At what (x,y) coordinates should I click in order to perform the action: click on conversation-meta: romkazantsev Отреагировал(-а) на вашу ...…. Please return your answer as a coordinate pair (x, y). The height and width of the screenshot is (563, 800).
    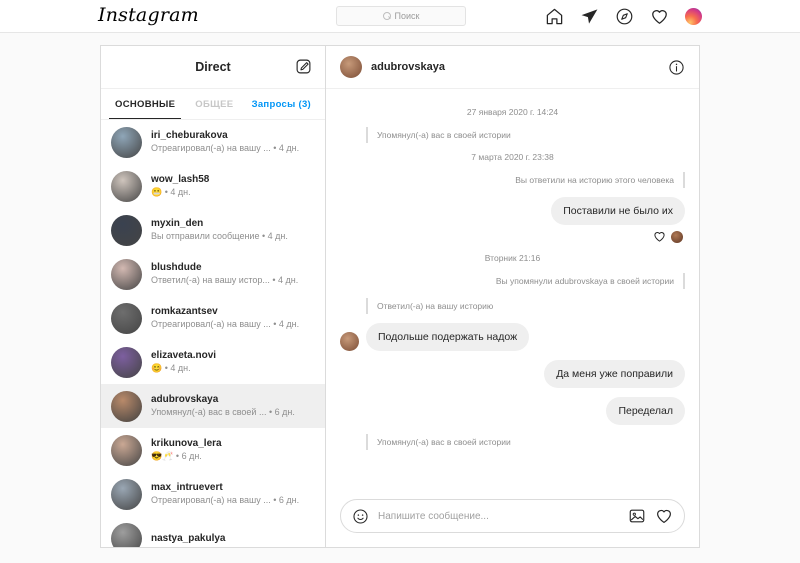
    Looking at the image, I should click on (233, 318).